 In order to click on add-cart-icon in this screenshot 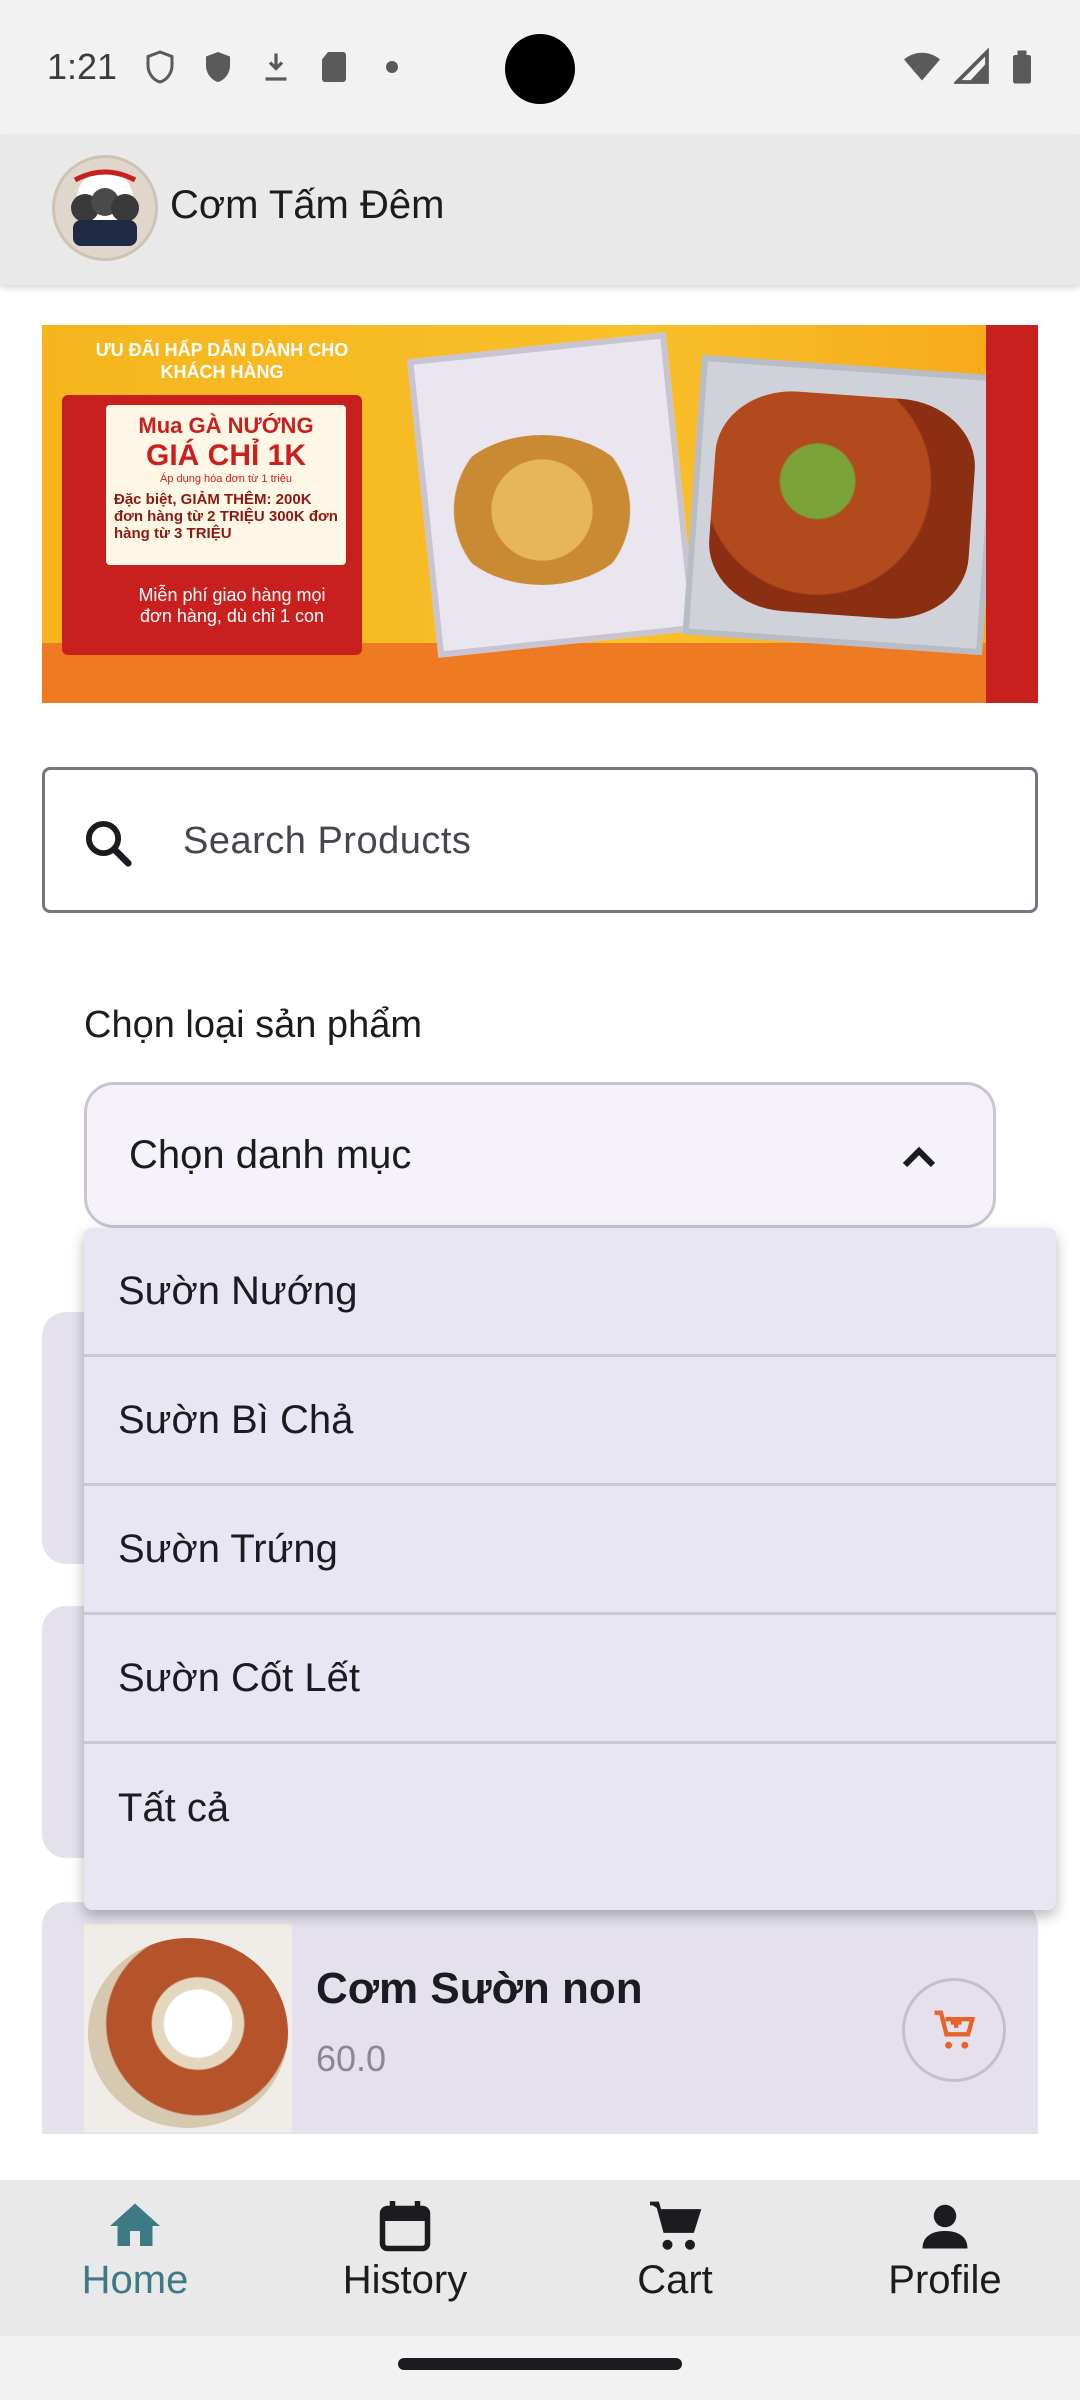, I will do `click(955, 2029)`.